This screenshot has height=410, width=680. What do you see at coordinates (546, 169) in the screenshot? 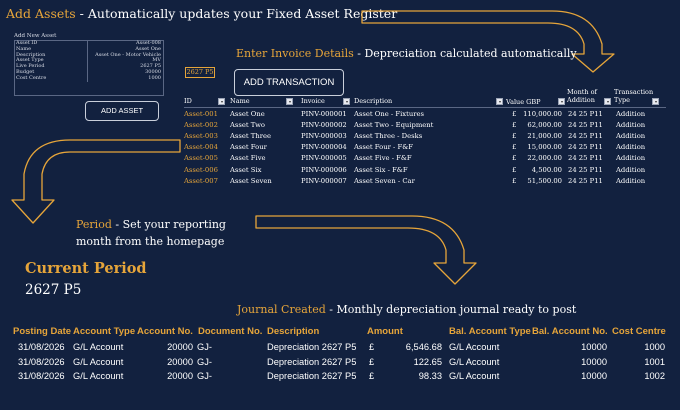
I see `cell-value: 4,500.00` at bounding box center [546, 169].